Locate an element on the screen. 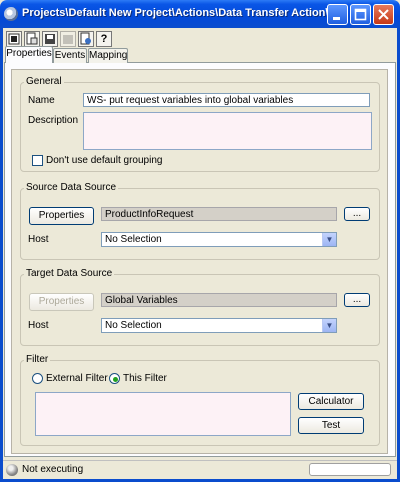  help-icon: ? is located at coordinates (104, 39).